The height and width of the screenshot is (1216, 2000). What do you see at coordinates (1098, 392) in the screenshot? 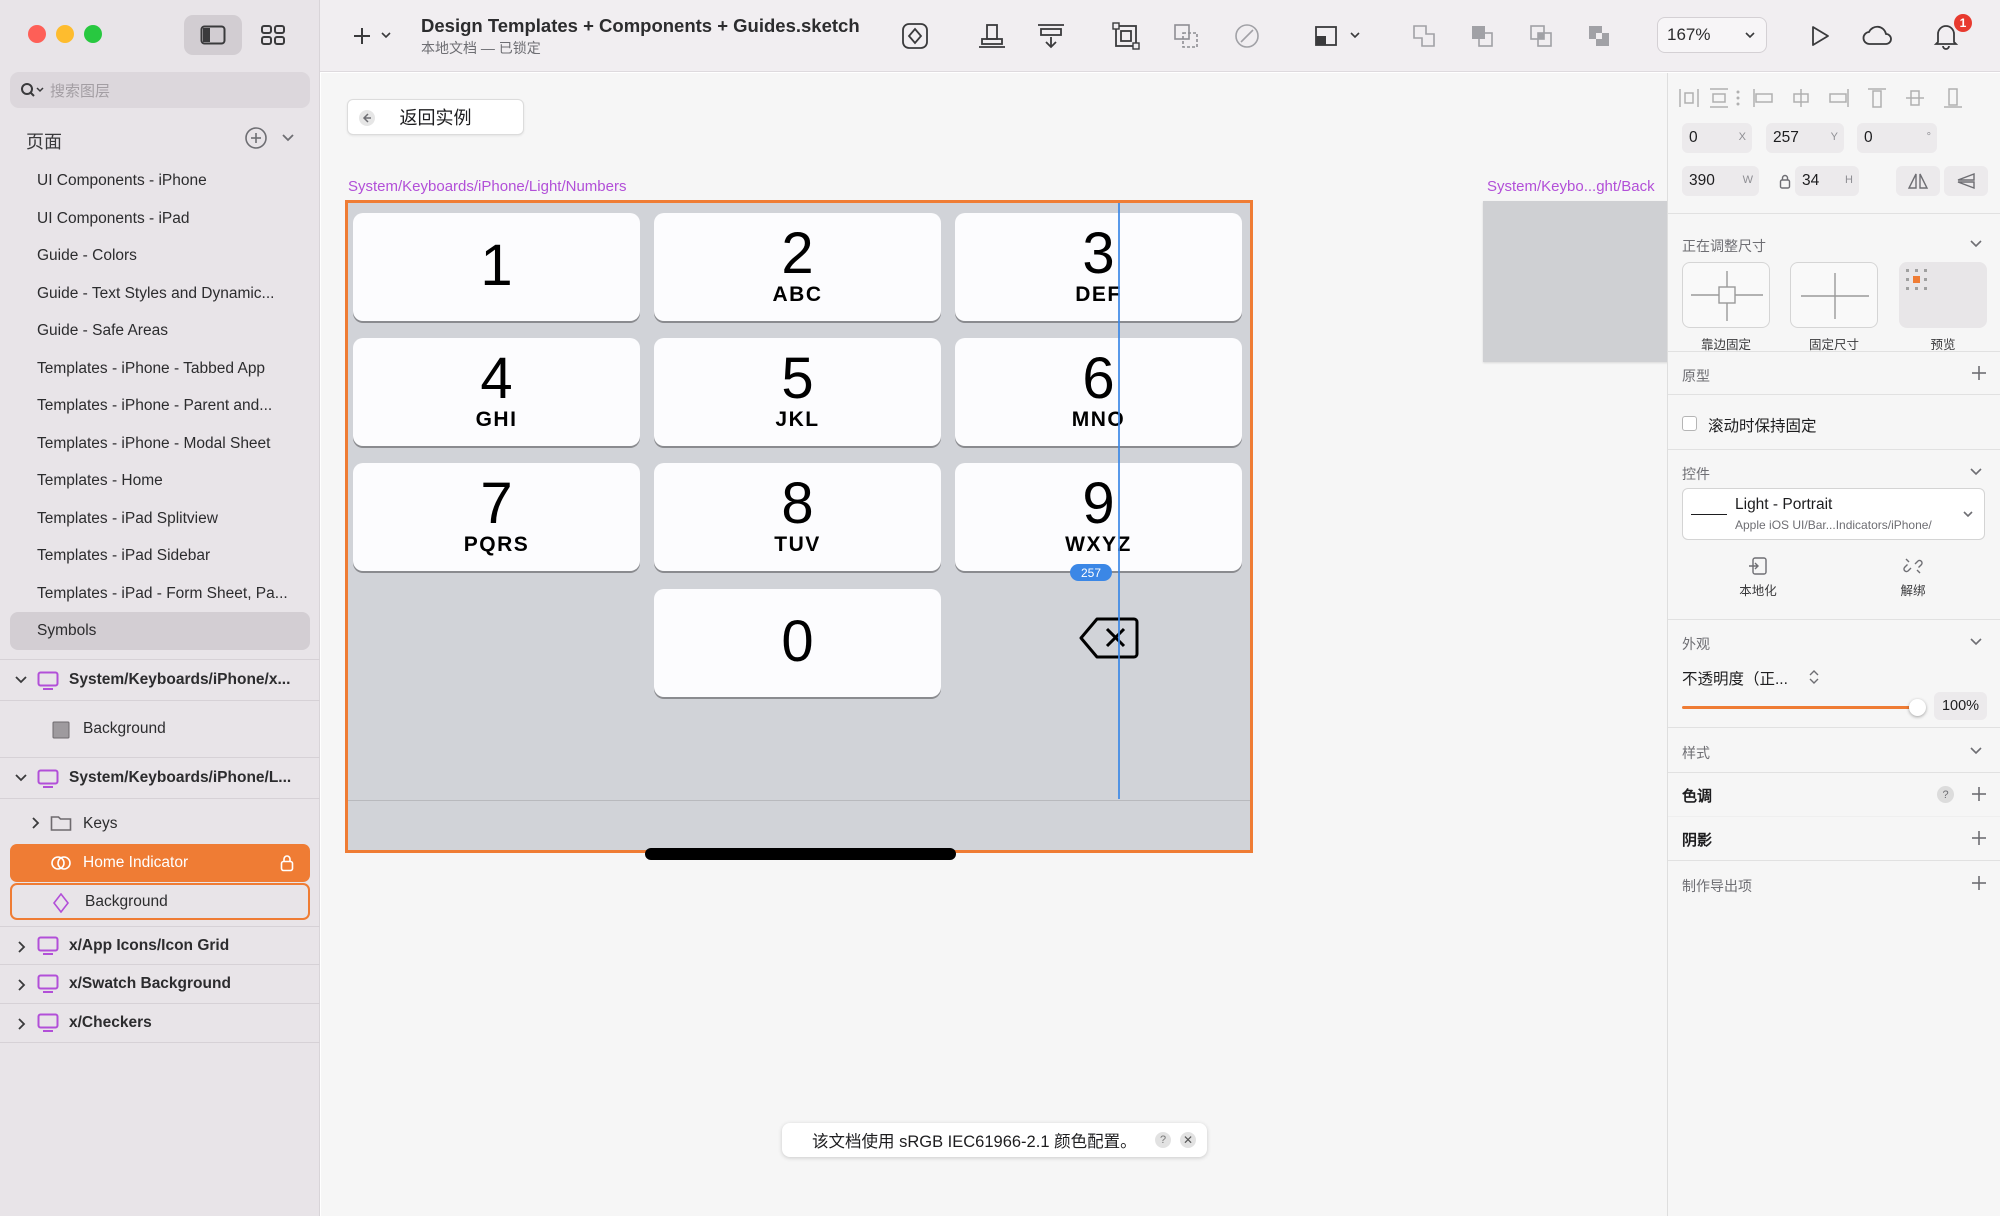
I see `key-6: 6 MNO` at bounding box center [1098, 392].